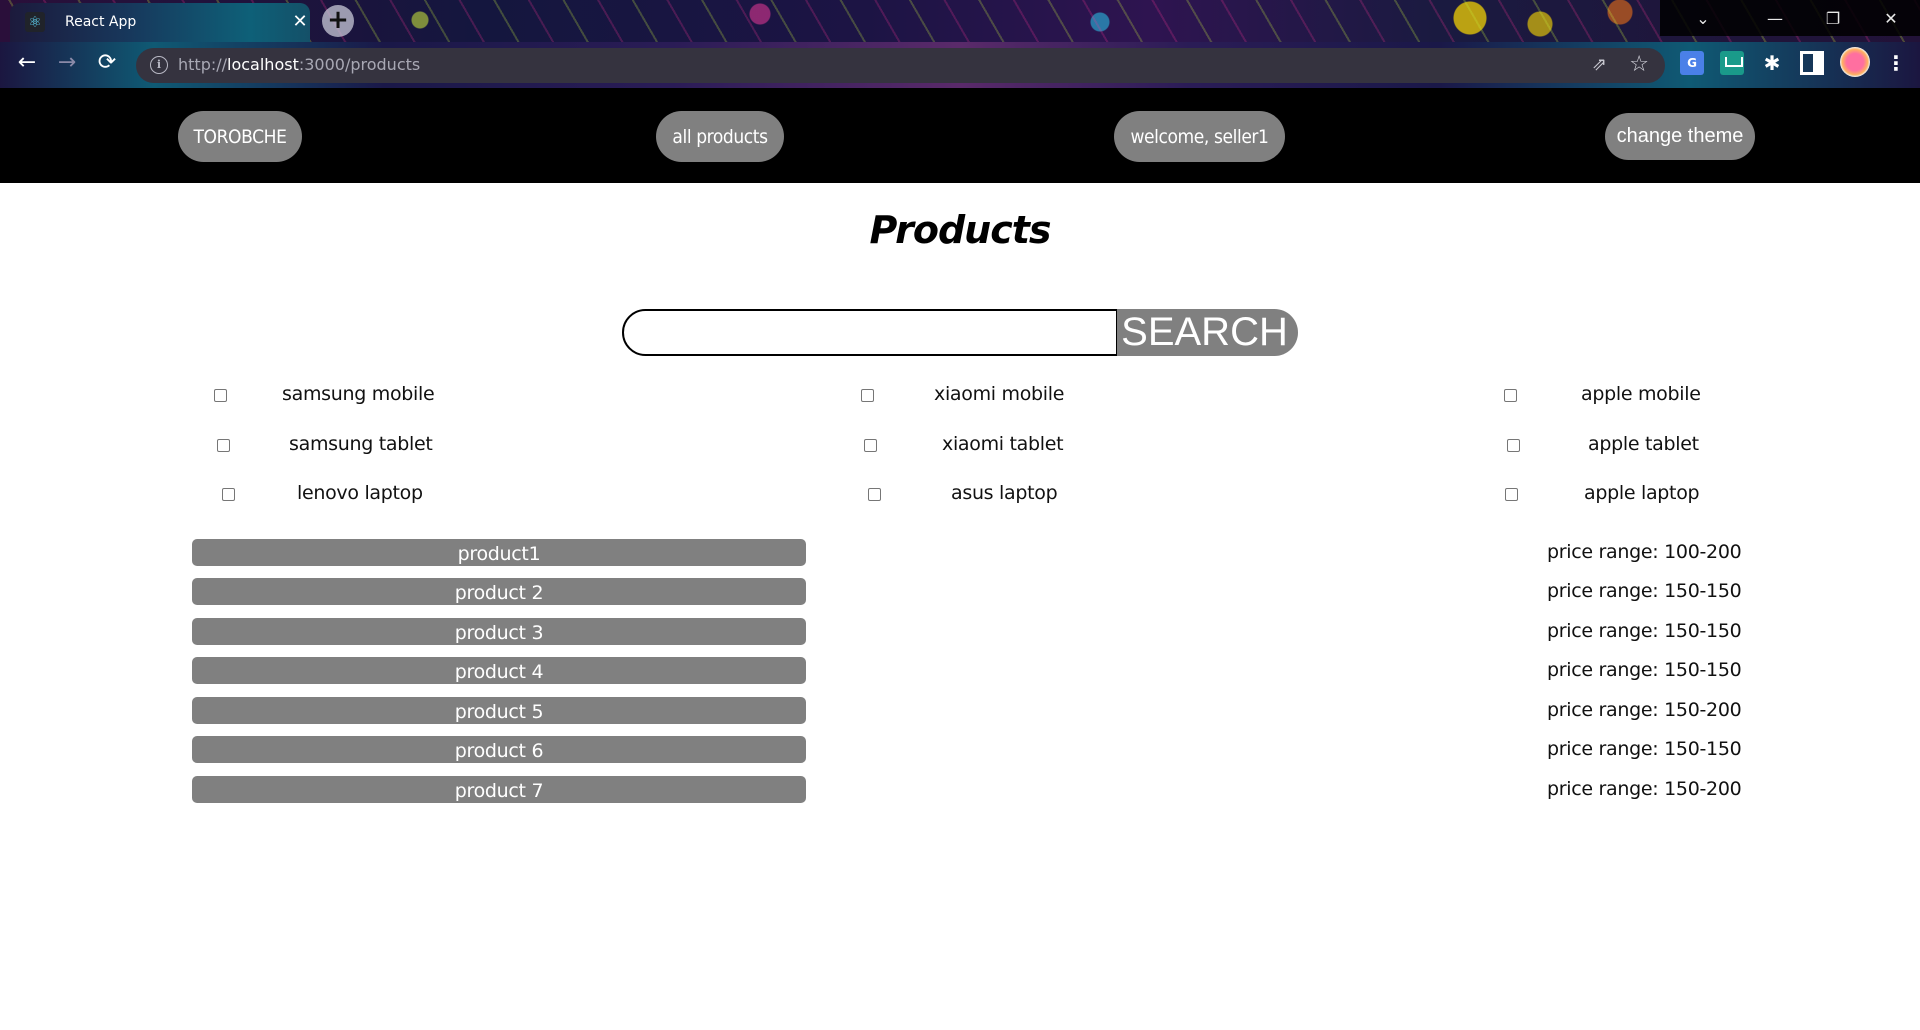 This screenshot has width=1920, height=1030. I want to click on tab-title: React App, so click(101, 22).